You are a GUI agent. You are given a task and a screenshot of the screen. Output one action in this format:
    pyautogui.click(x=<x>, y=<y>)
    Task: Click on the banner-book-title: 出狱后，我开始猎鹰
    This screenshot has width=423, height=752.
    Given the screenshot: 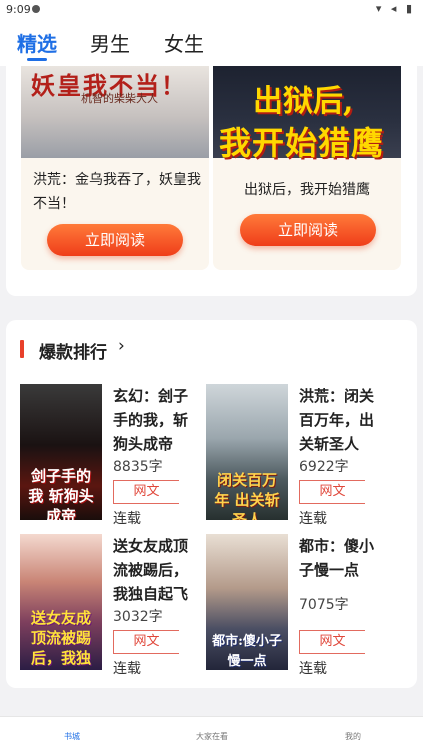 What is the action you would take?
    pyautogui.click(x=307, y=190)
    